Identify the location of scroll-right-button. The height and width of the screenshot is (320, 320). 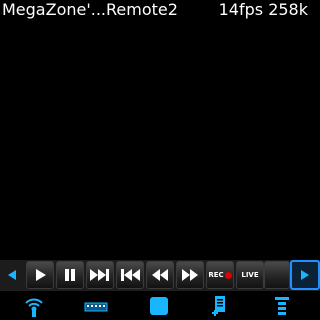
(305, 275).